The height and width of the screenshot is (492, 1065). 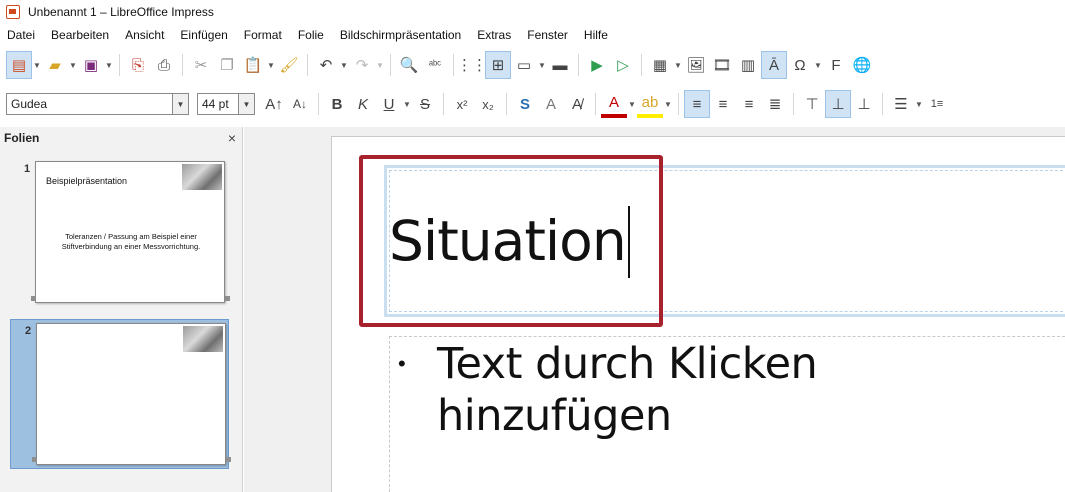 I want to click on close-icon: ×, so click(x=232, y=138).